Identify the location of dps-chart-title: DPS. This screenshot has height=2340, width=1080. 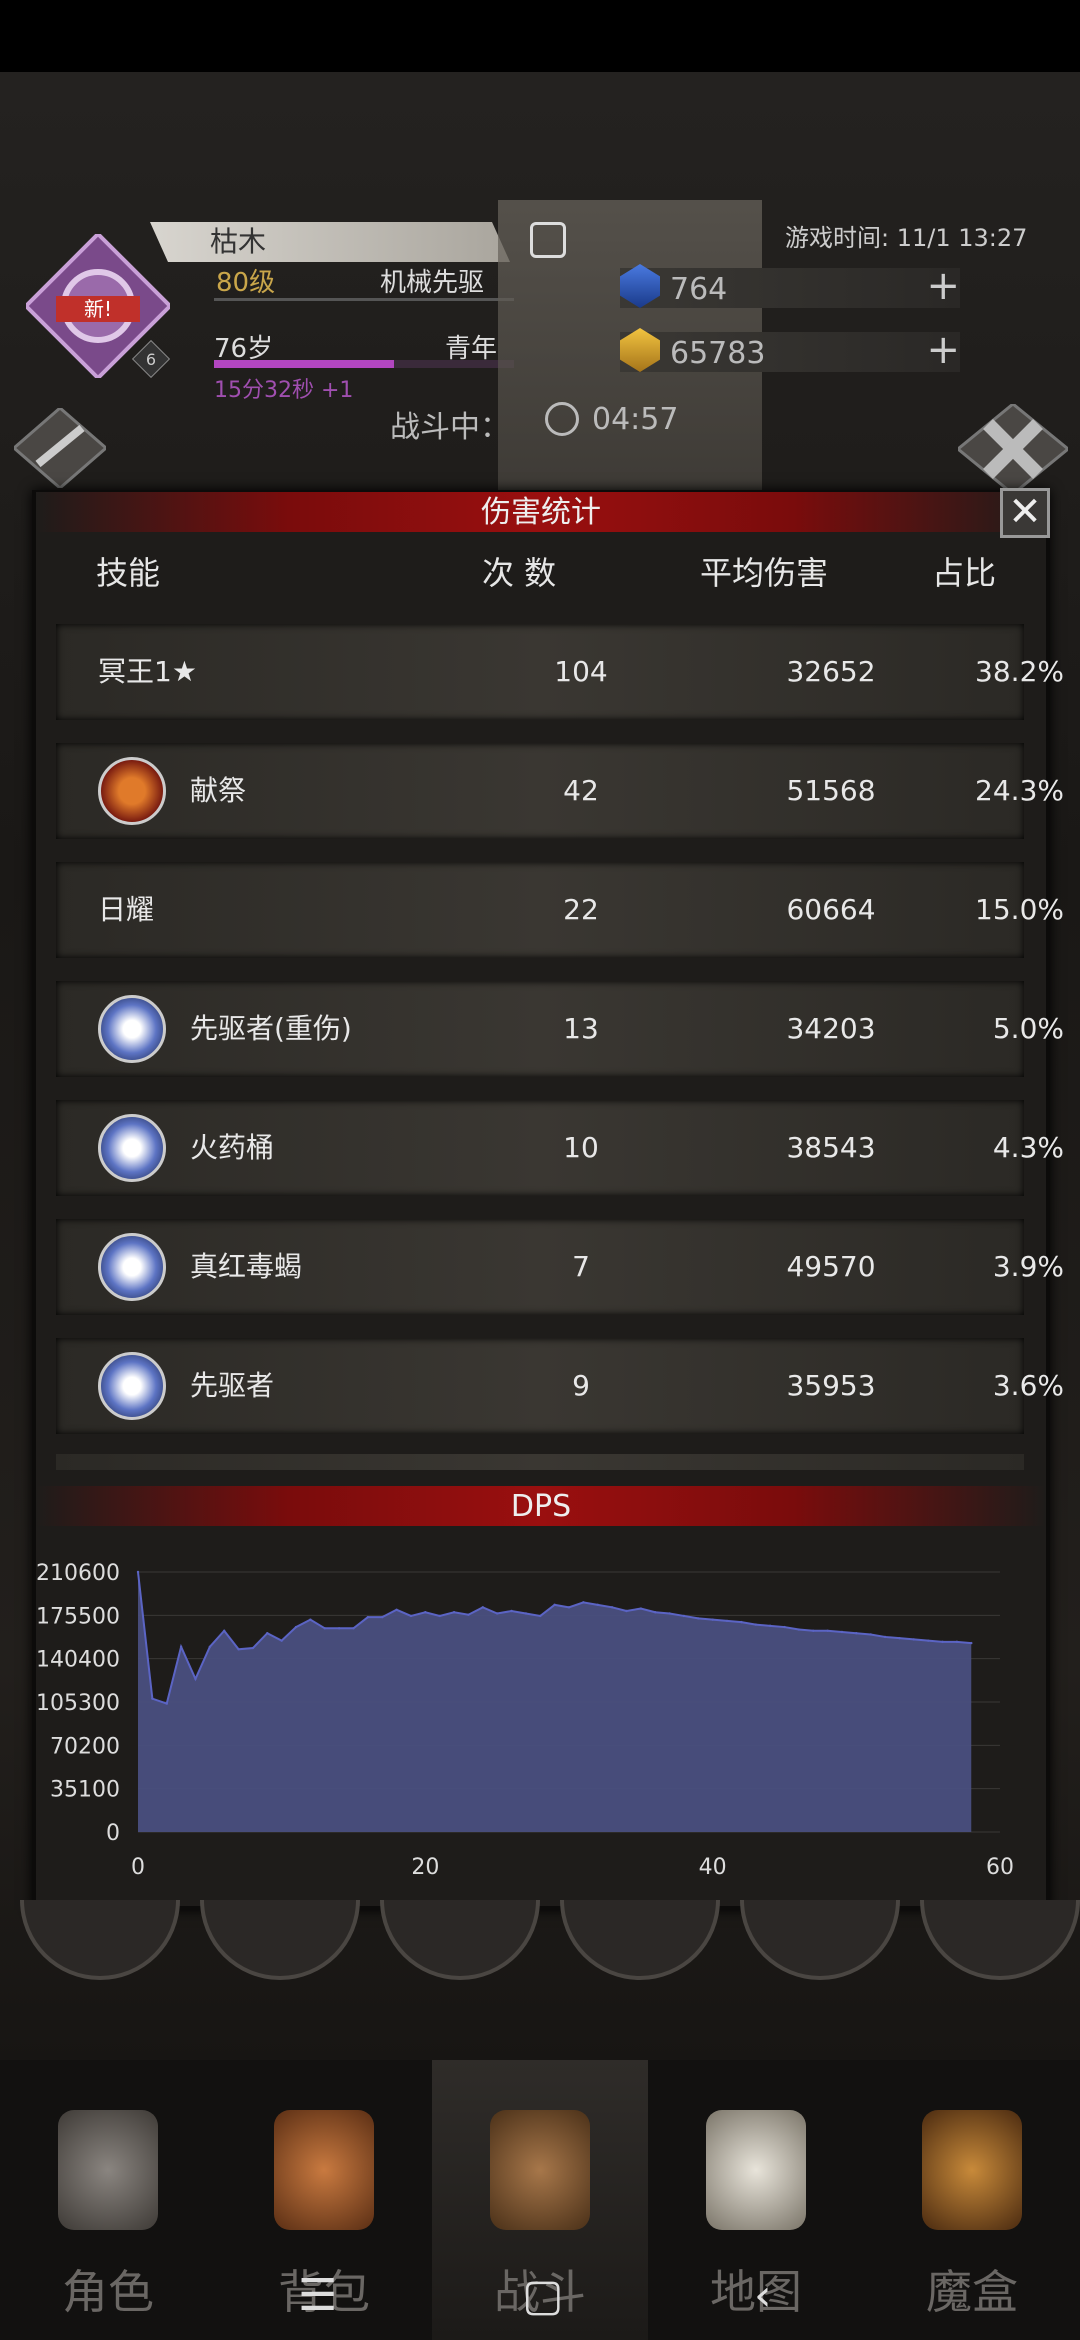
(541, 1506).